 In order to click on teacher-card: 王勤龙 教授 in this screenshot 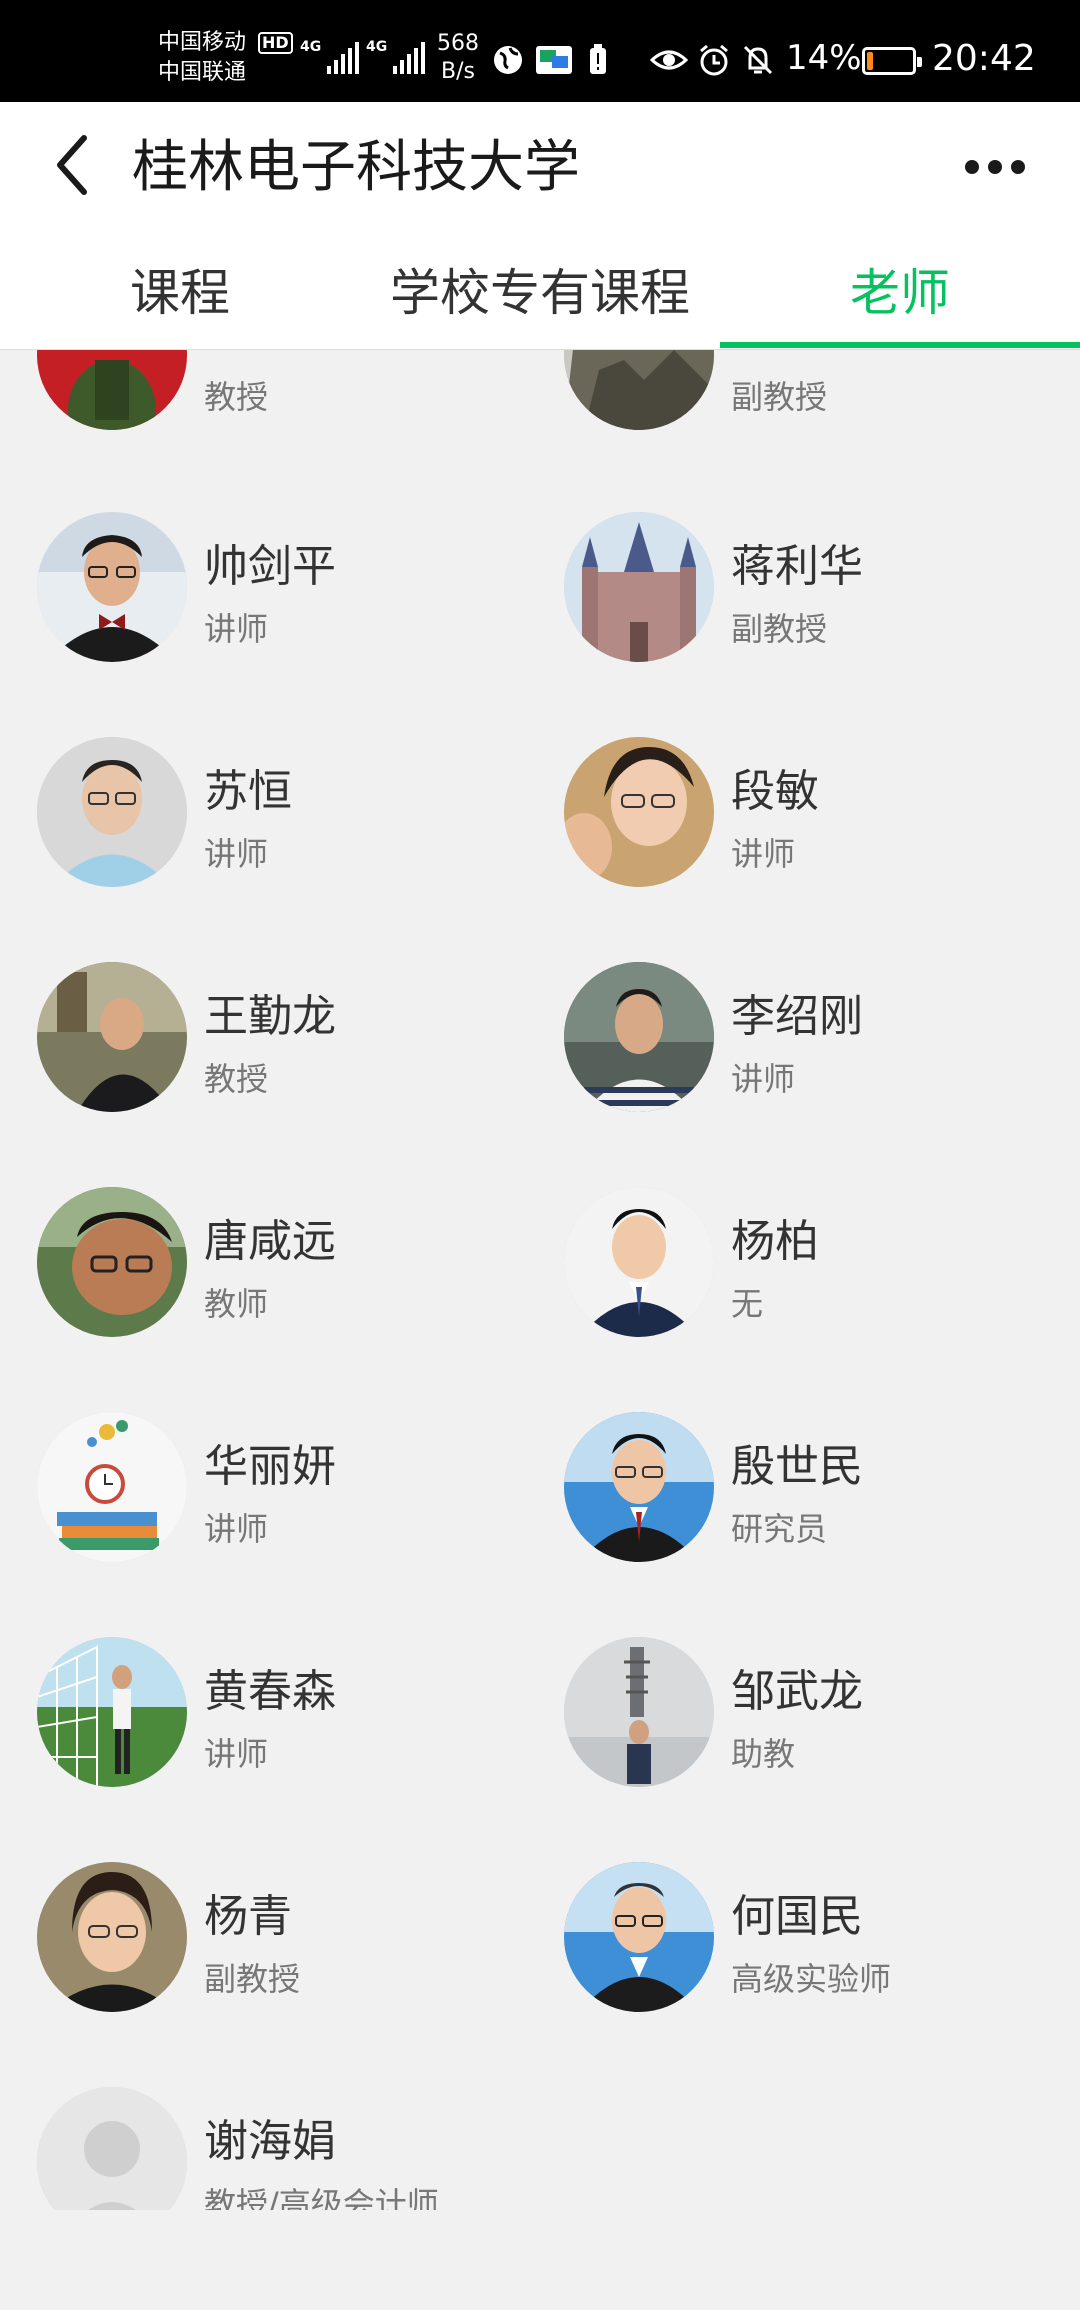, I will do `click(287, 1042)`.